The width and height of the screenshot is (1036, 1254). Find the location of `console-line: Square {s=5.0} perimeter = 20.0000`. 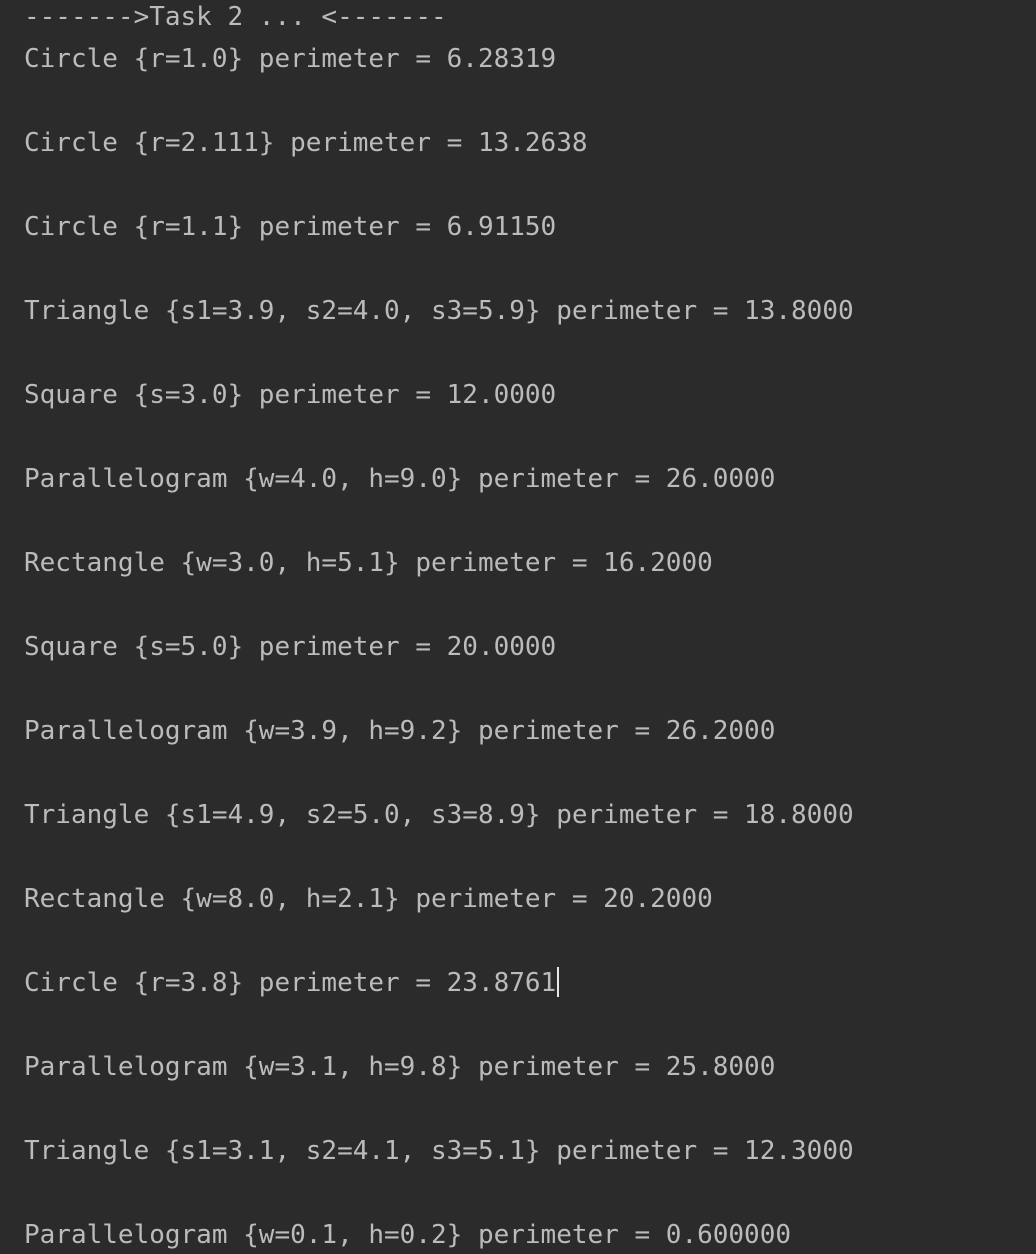

console-line: Square {s=5.0} perimeter = 20.0000 is located at coordinates (290, 647).